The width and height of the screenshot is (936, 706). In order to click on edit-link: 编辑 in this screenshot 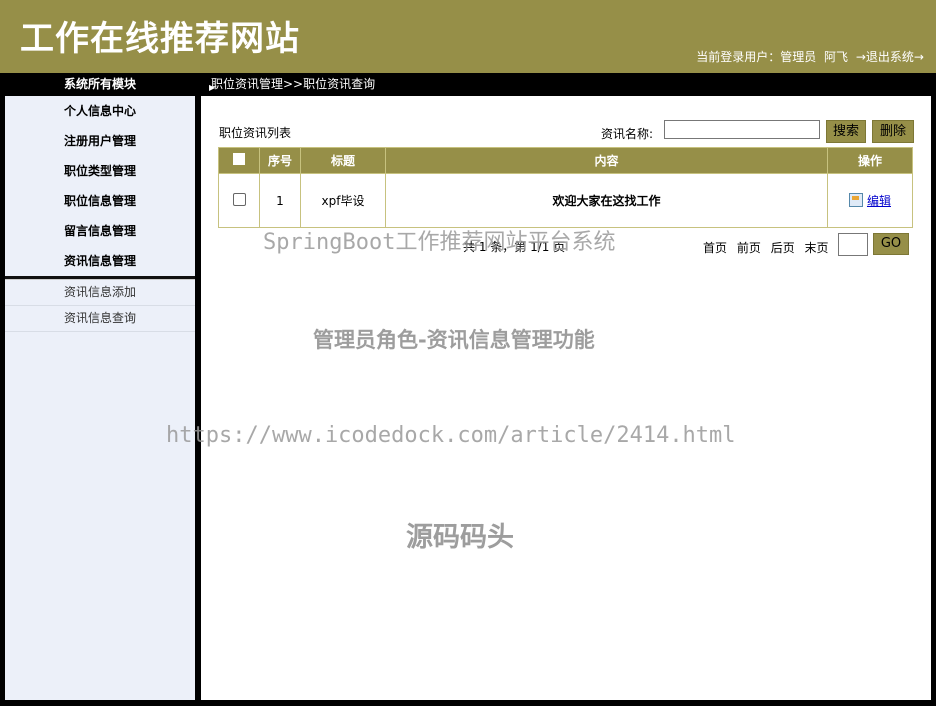, I will do `click(879, 201)`.